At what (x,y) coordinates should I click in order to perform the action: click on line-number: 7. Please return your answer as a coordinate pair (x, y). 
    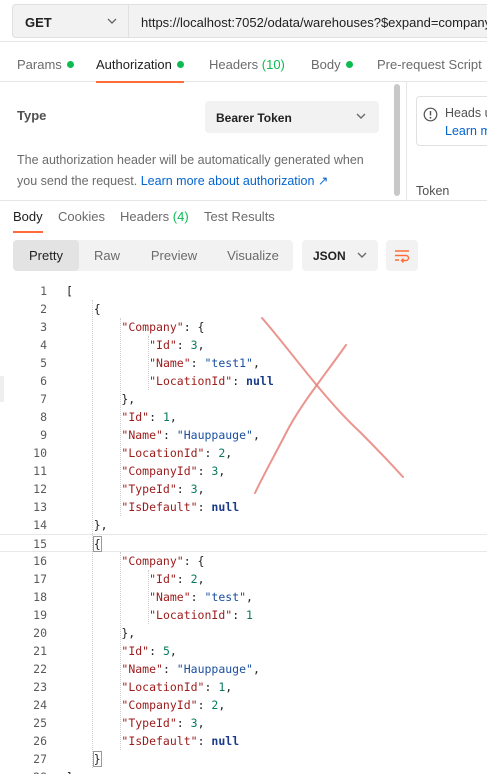
    Looking at the image, I should click on (43, 399).